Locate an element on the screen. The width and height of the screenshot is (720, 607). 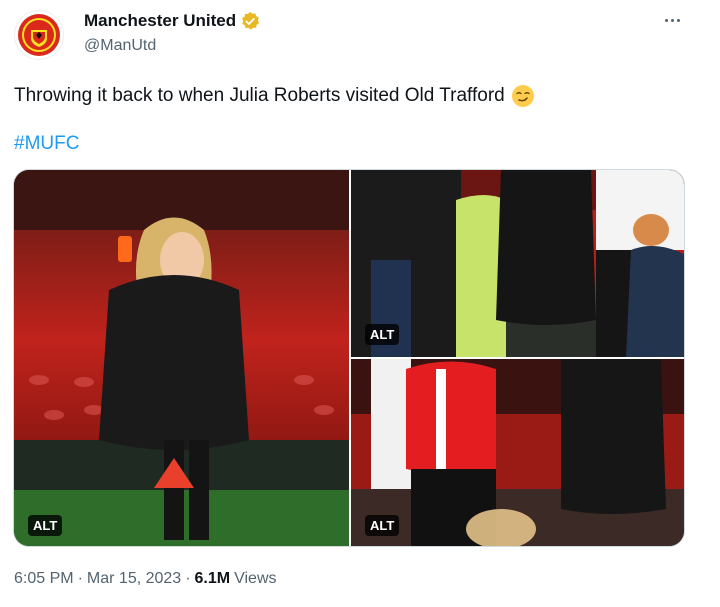
photo-crowd-on-pitch-image is located at coordinates (517, 263).